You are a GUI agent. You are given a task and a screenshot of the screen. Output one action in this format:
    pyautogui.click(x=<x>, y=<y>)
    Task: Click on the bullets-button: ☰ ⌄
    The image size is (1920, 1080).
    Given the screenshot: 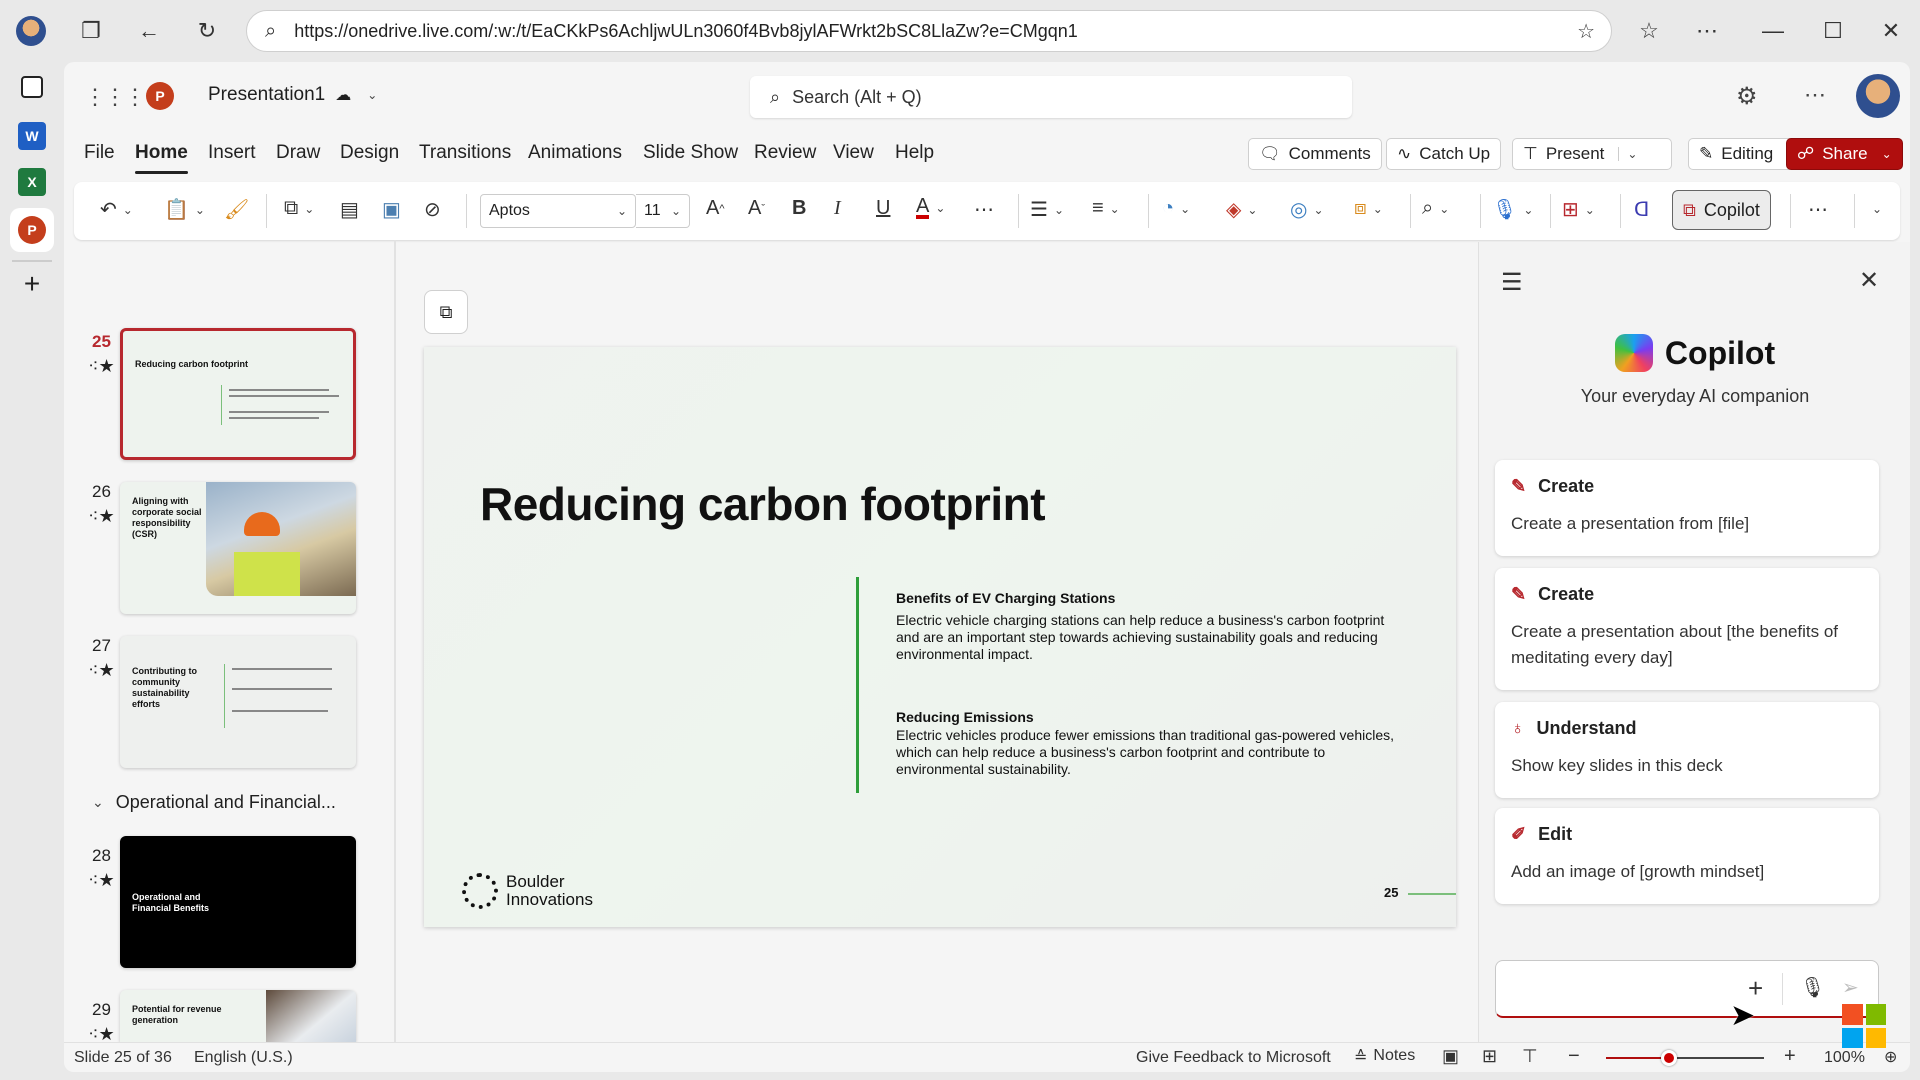 What is the action you would take?
    pyautogui.click(x=1047, y=209)
    